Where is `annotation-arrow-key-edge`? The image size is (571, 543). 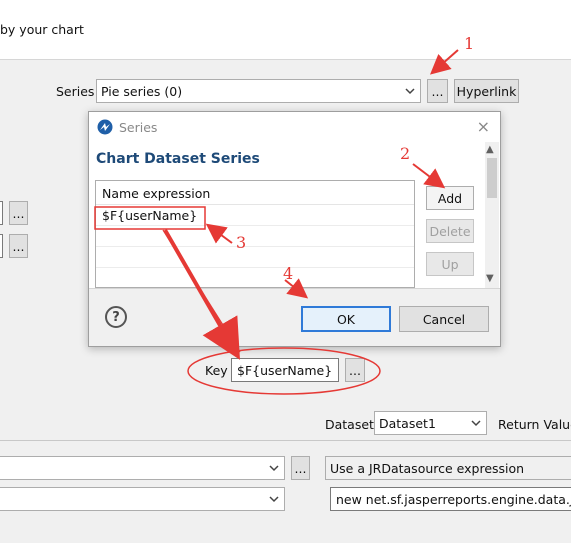 annotation-arrow-key-edge is located at coordinates (201, 291).